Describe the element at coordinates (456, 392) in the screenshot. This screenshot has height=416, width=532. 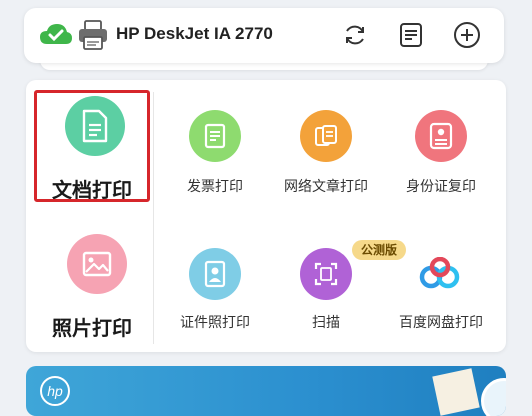
I see `paper-graphic` at that location.